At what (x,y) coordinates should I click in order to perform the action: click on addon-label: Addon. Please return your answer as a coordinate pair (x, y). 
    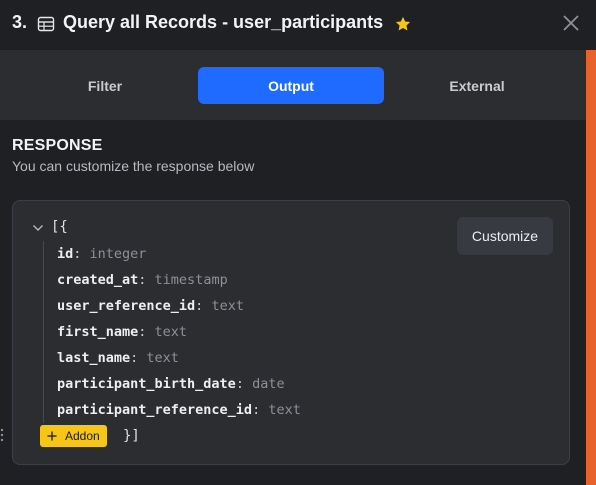
    Looking at the image, I should click on (82, 436).